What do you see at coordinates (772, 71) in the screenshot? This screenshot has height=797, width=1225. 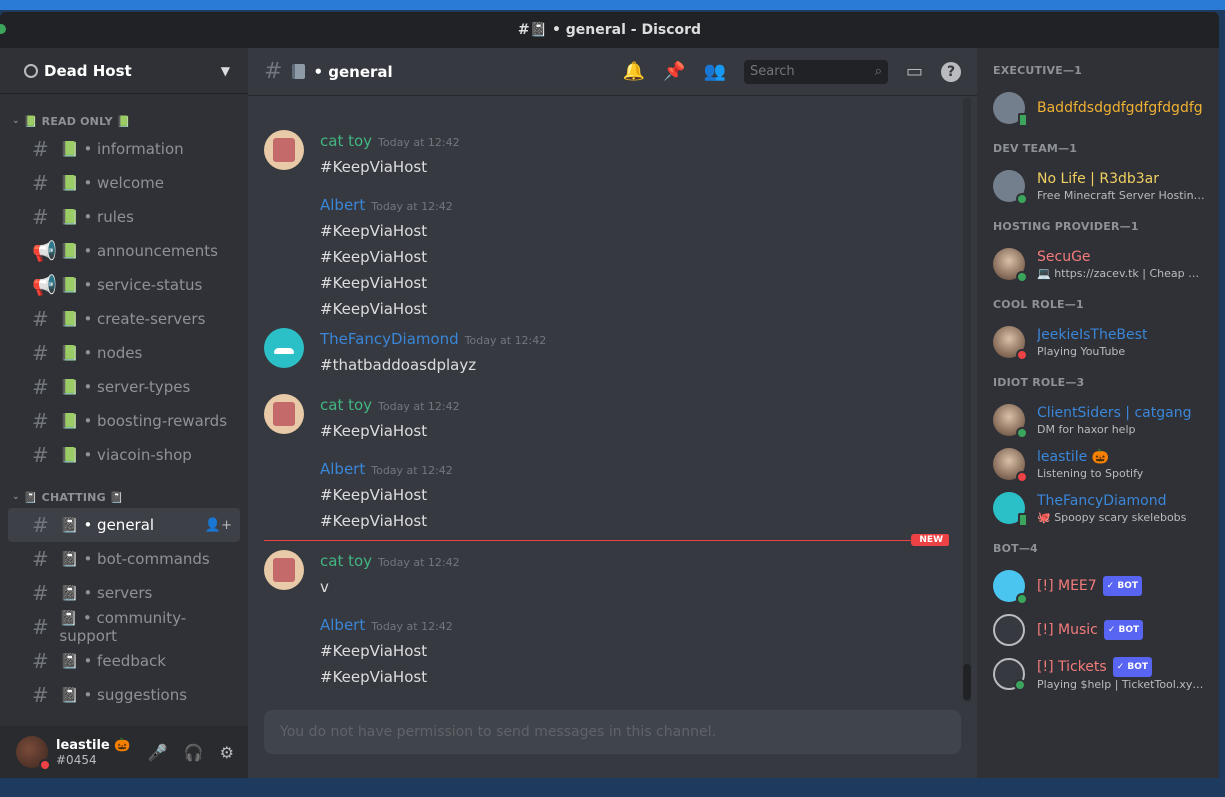 I see `search-placeholder: Search` at bounding box center [772, 71].